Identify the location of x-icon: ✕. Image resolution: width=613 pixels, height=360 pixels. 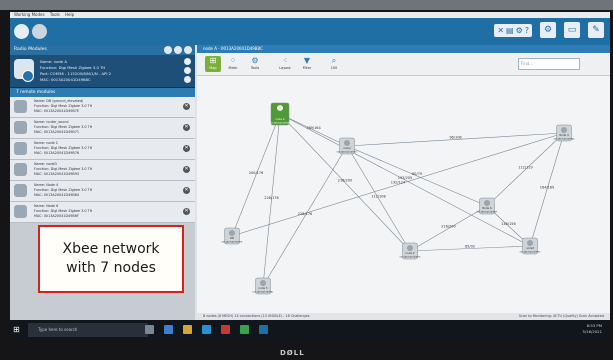
(500, 30).